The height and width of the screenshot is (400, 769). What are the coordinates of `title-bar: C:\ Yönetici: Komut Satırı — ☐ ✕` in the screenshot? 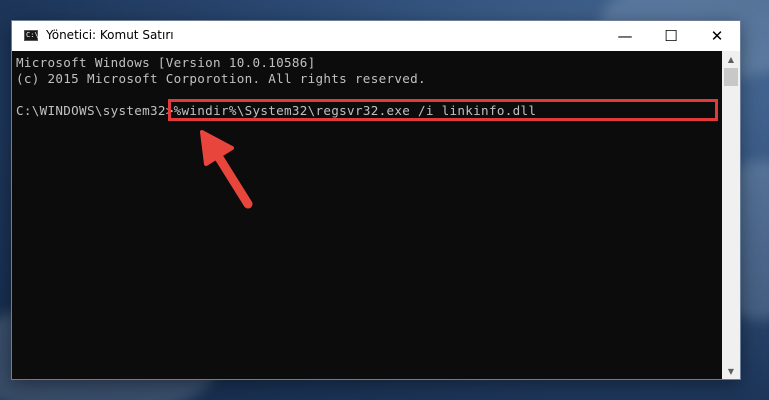 It's located at (376, 36).